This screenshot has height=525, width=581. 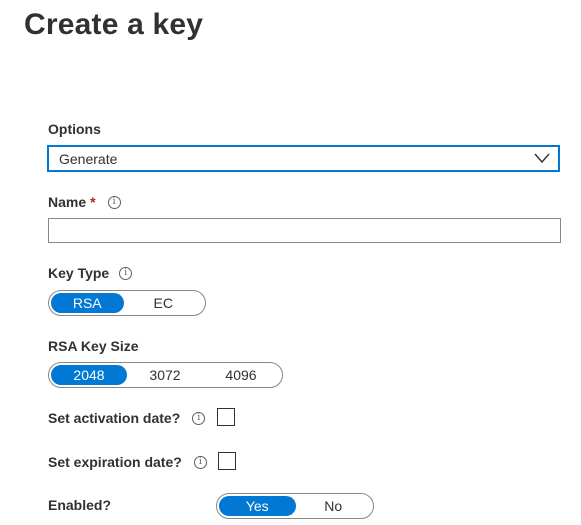 I want to click on enabled-label: Enabled?, so click(x=79, y=505).